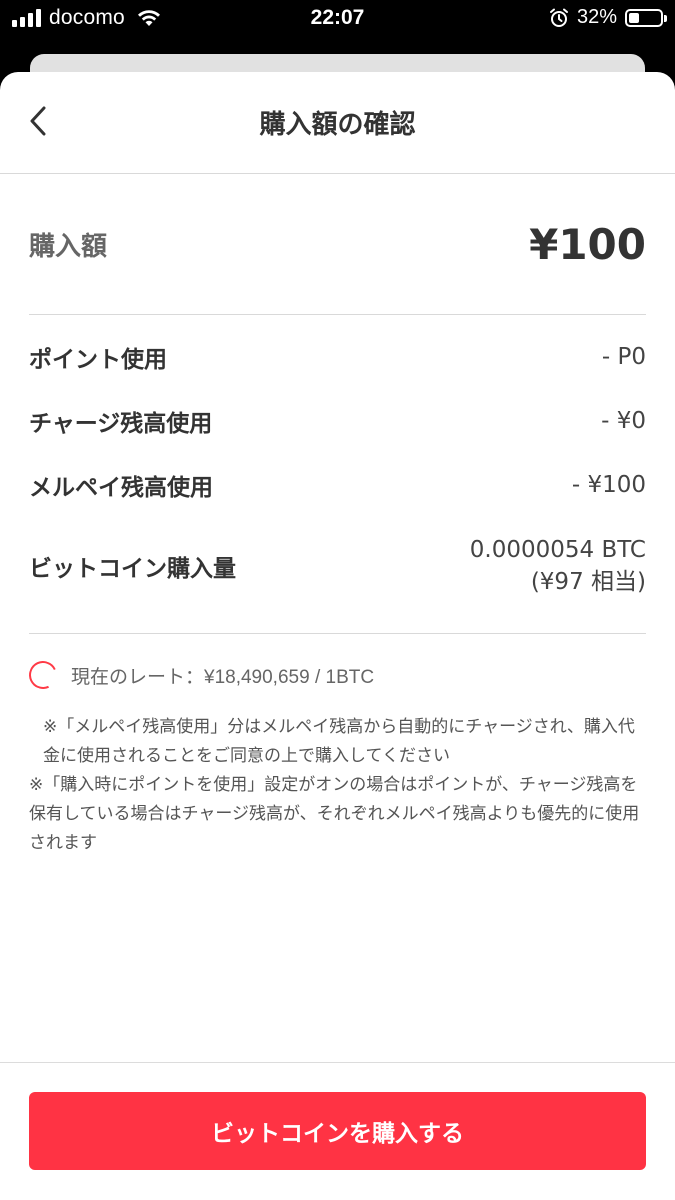 This screenshot has height=1200, width=675. What do you see at coordinates (98, 360) in the screenshot?
I see `points-usage-label: ポイント使用` at bounding box center [98, 360].